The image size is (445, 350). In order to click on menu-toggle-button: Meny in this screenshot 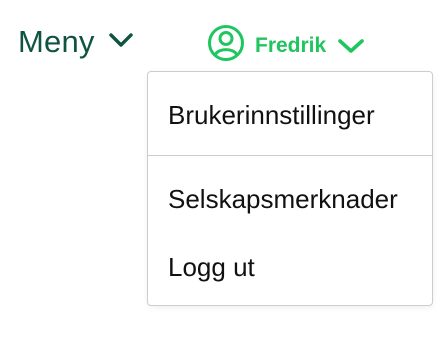, I will do `click(75, 42)`.